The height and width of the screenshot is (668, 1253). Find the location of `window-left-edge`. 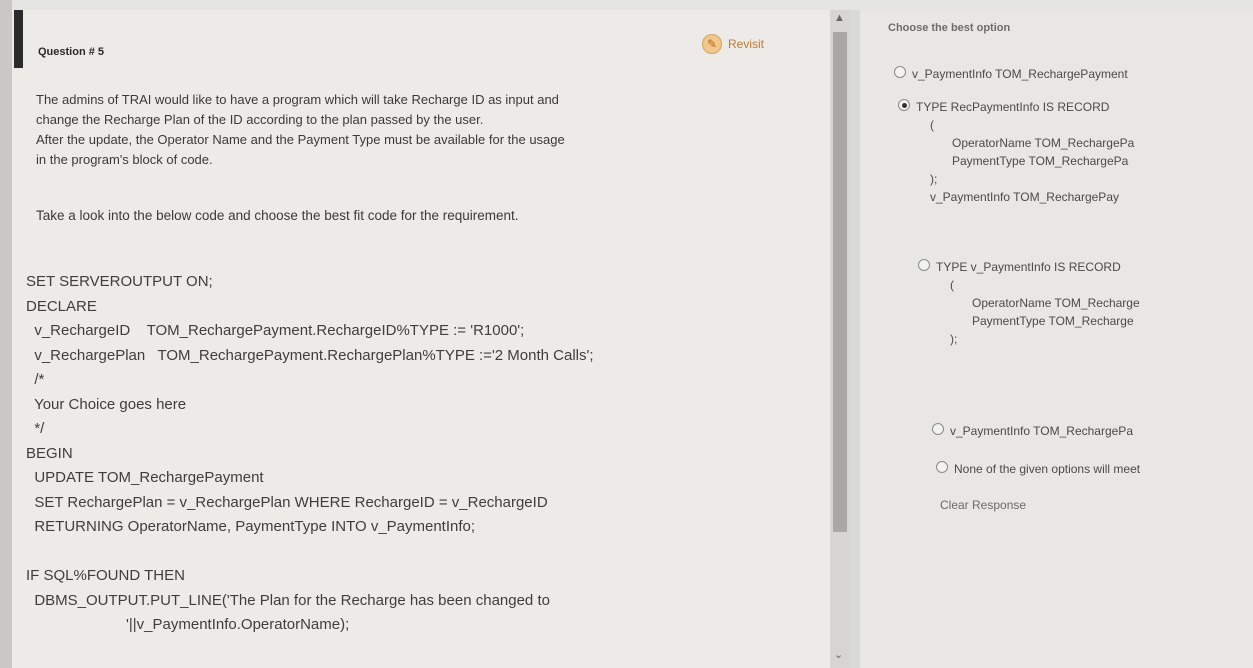

window-left-edge is located at coordinates (6, 334).